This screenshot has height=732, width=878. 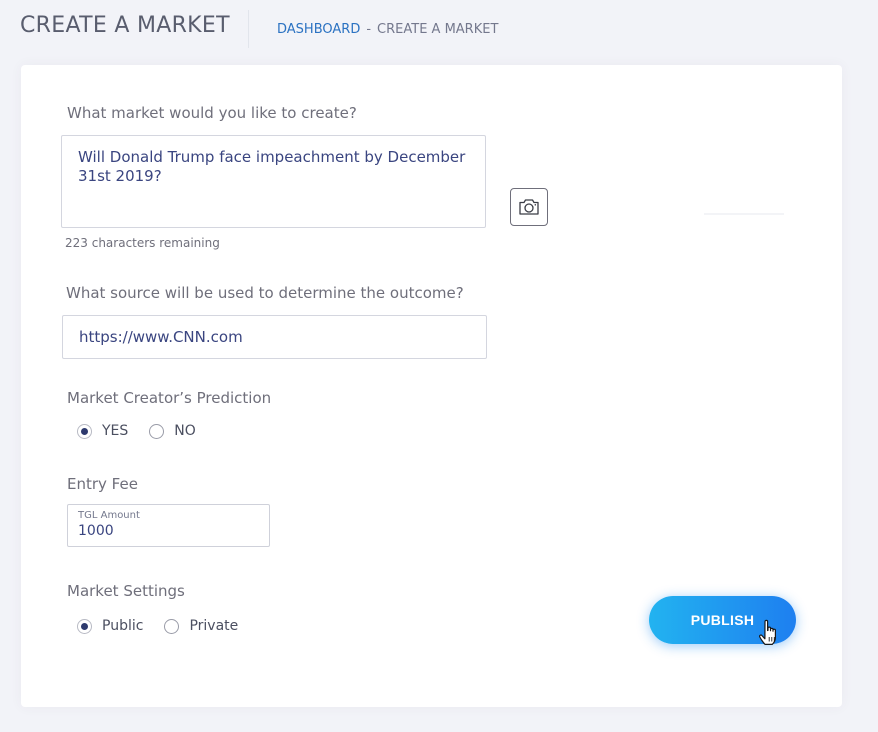 I want to click on prediction-no-radio, so click(x=157, y=431).